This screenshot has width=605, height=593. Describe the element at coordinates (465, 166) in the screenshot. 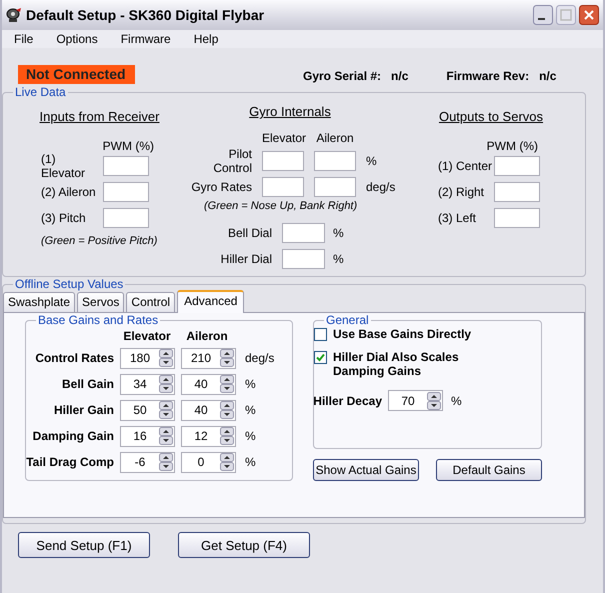

I see `field-label: (1) Center` at that location.